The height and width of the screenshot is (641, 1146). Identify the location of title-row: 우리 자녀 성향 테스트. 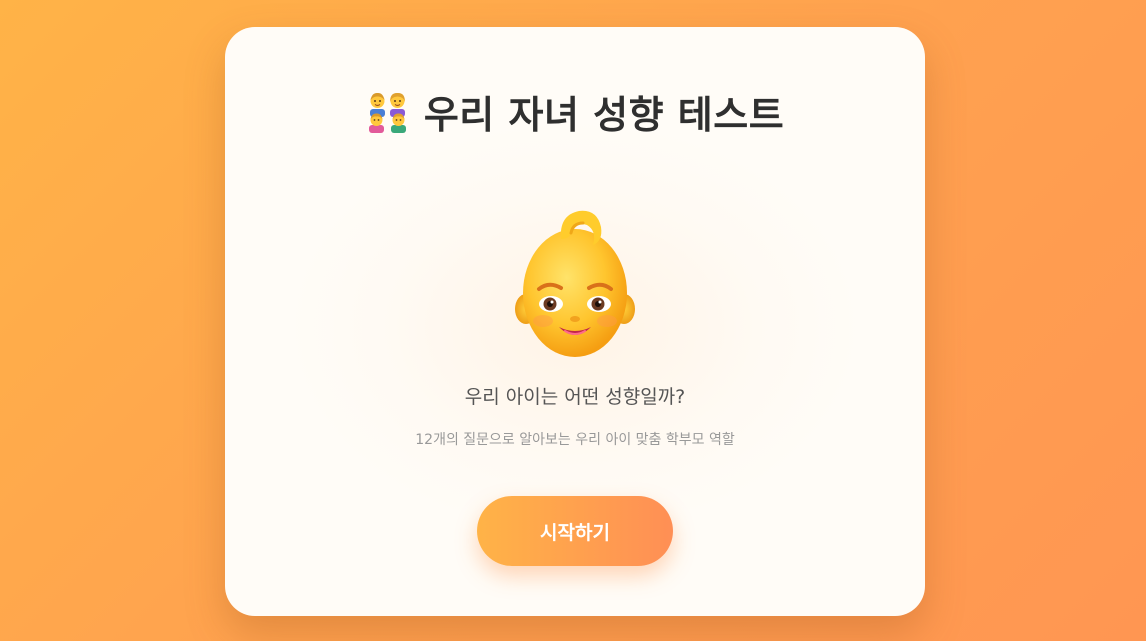
(575, 111).